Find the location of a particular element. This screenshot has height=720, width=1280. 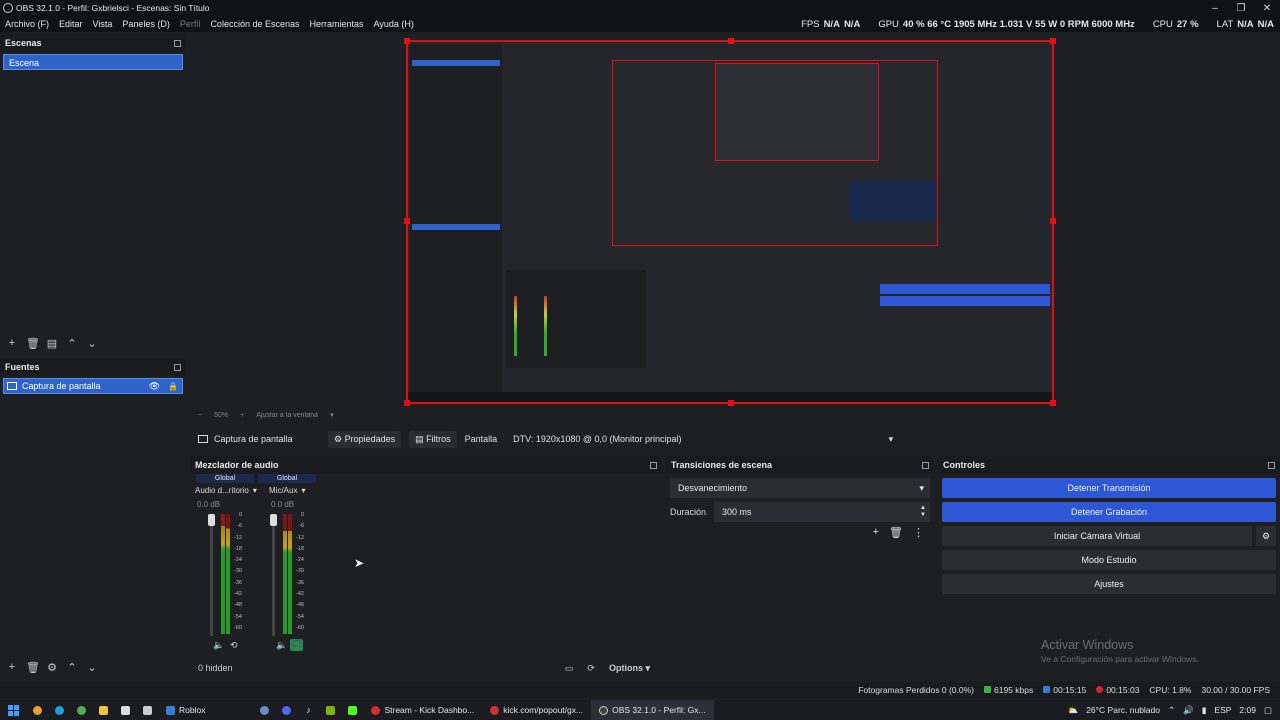

options-button: Options ▾ is located at coordinates (629, 668).